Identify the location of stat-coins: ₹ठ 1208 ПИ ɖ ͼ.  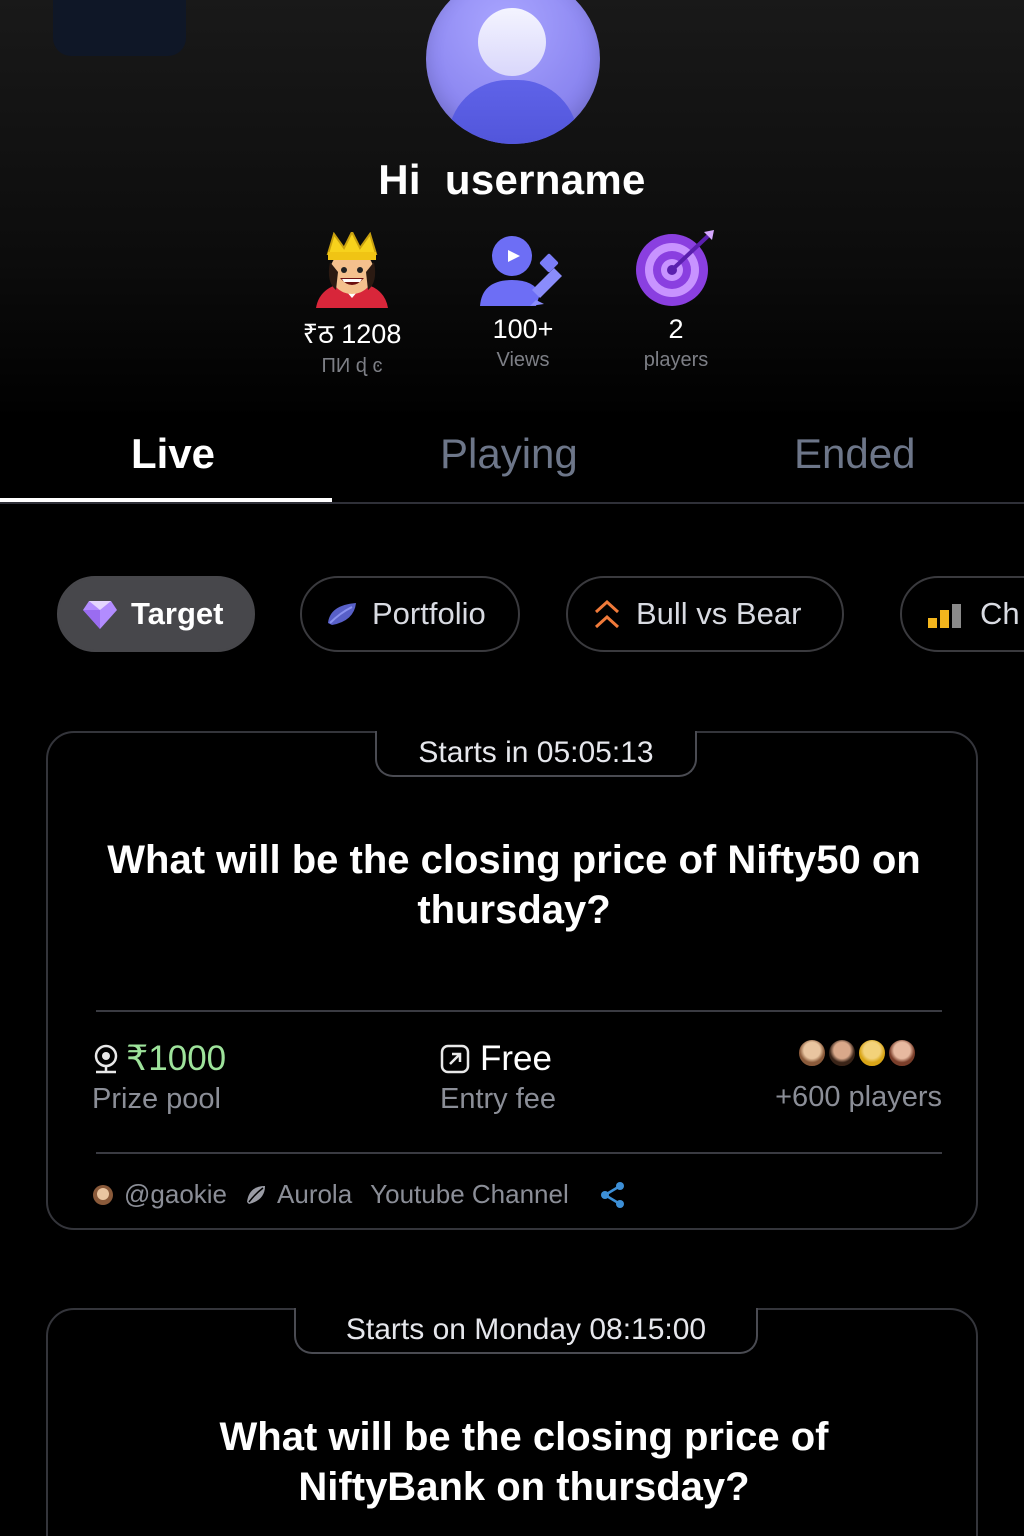
(352, 303).